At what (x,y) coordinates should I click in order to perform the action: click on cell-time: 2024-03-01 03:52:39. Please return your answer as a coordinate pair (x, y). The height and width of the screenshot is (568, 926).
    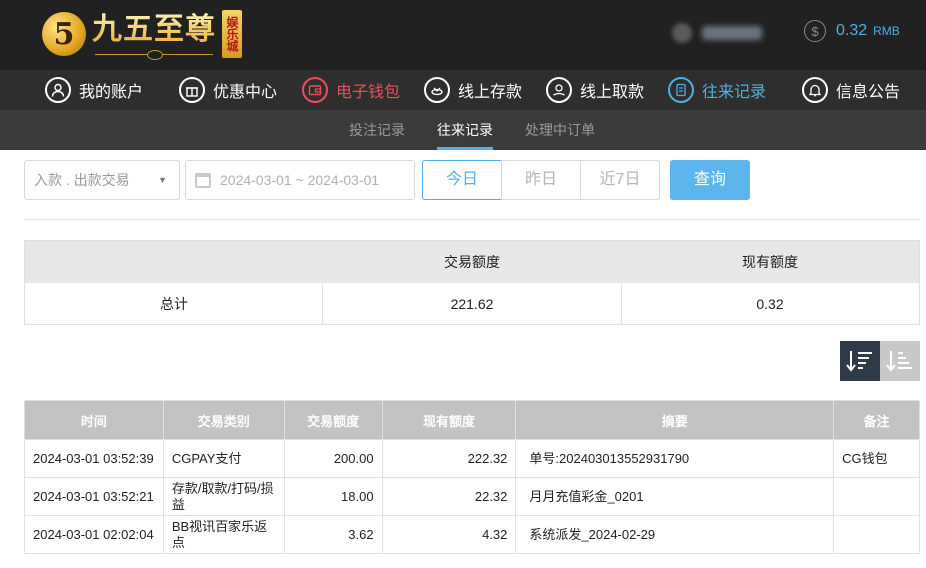
    Looking at the image, I should click on (94, 458).